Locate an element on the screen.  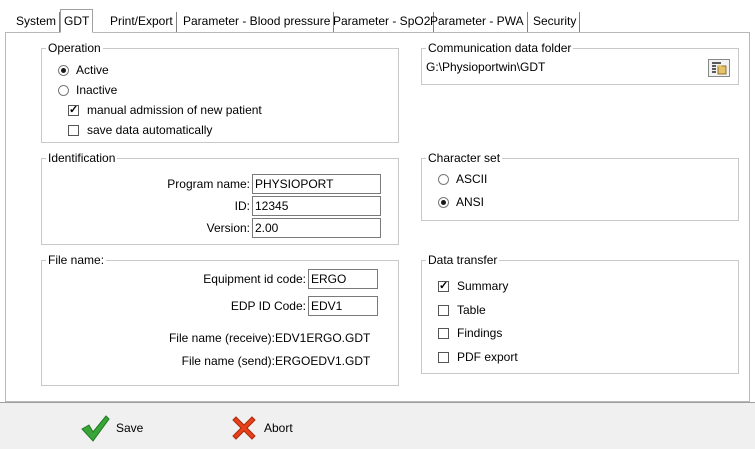
ascii-label: ASCII is located at coordinates (472, 179).